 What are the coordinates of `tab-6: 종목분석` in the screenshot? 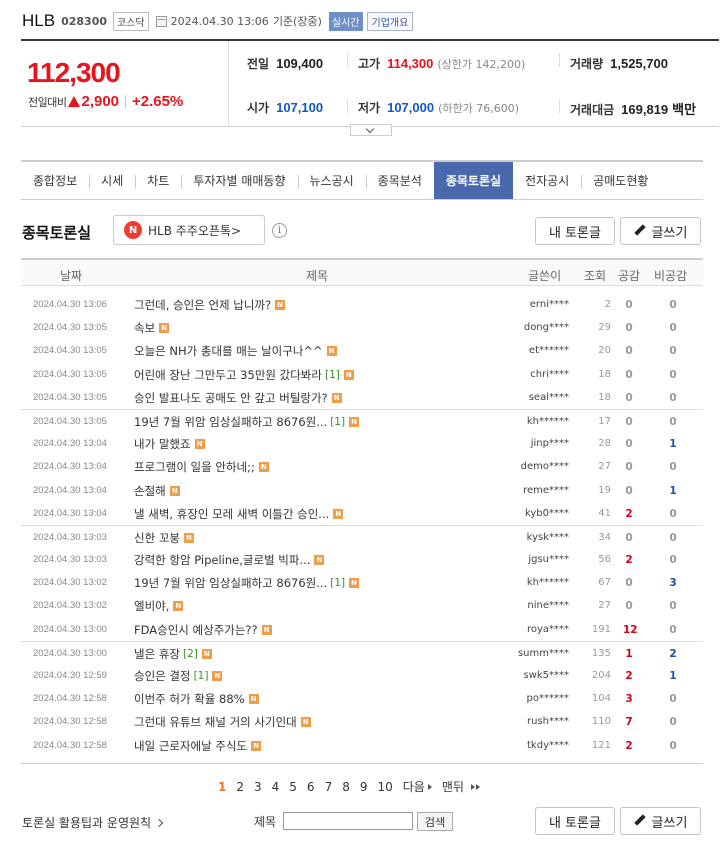 It's located at (399, 180).